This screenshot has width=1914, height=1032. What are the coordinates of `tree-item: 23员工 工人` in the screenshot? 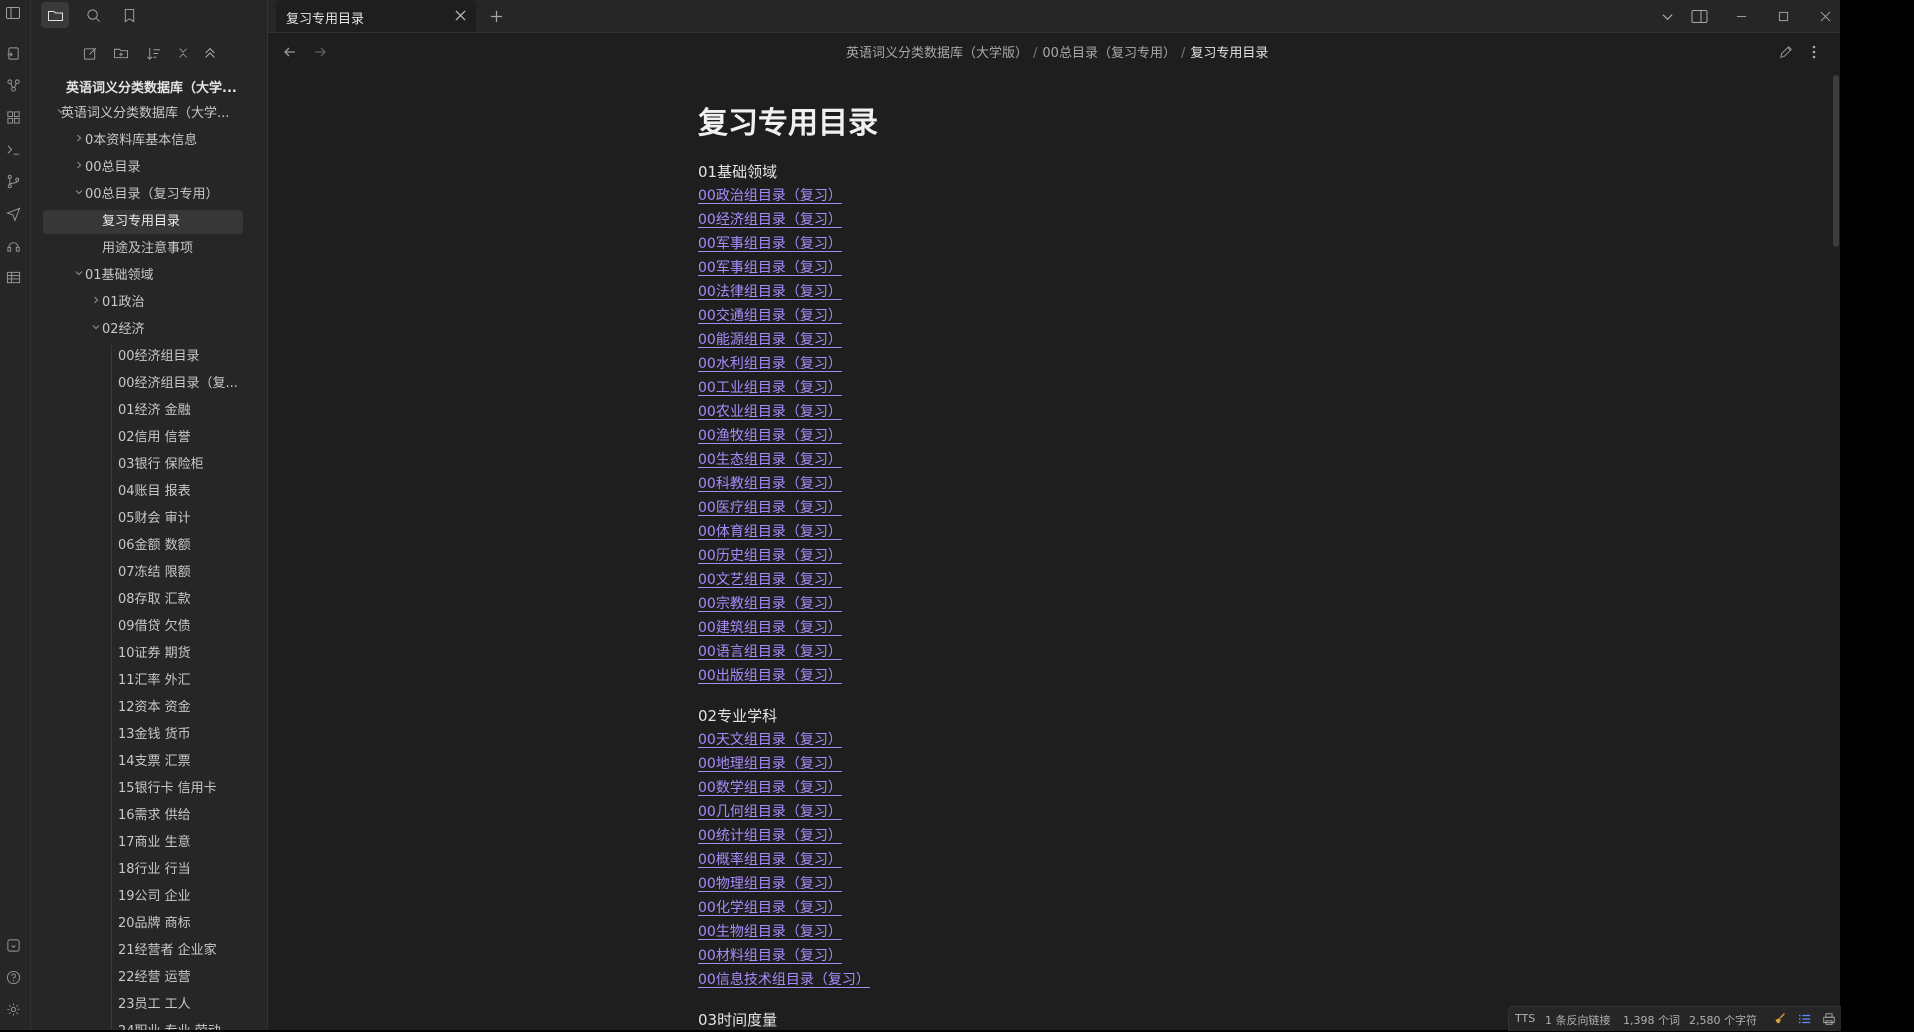 It's located at (144, 1005).